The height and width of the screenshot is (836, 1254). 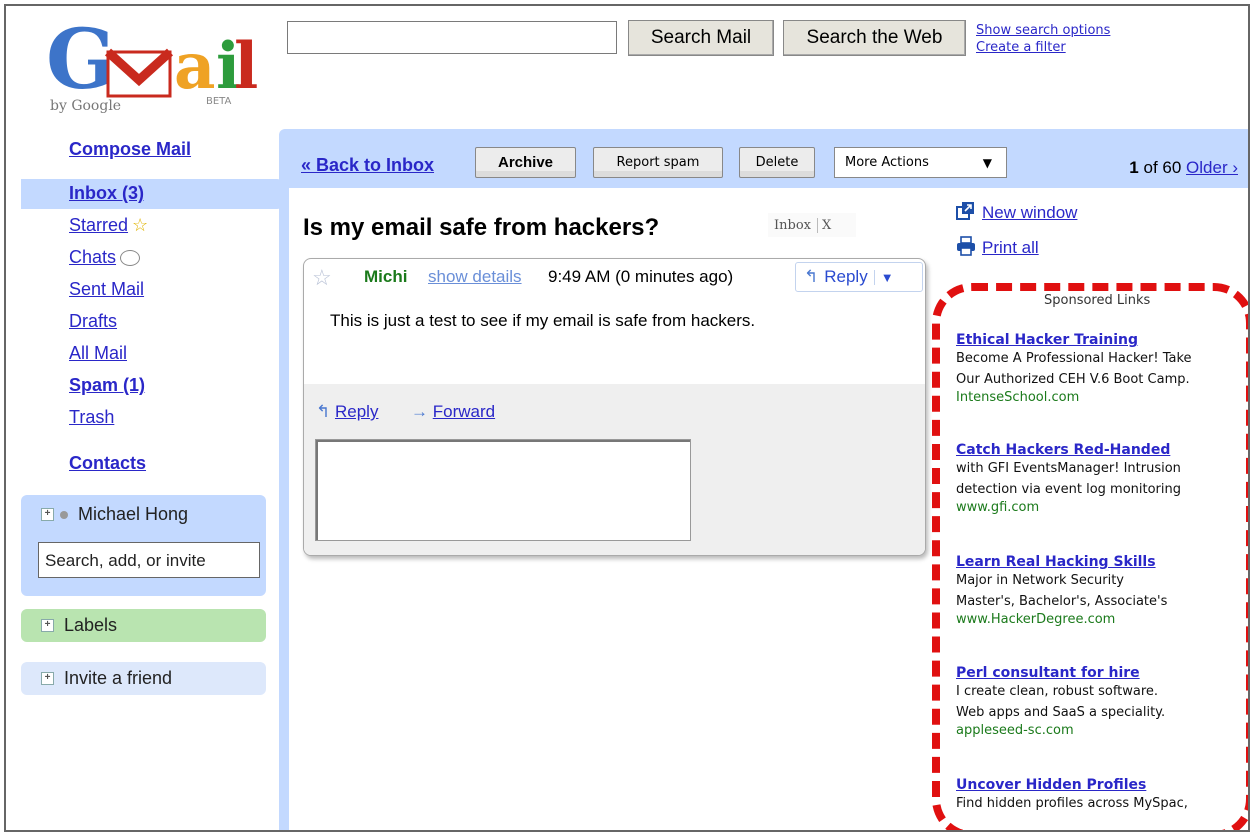 I want to click on ad-line: Our Authorized CEH V.6 Boot Camp., so click(x=1073, y=379).